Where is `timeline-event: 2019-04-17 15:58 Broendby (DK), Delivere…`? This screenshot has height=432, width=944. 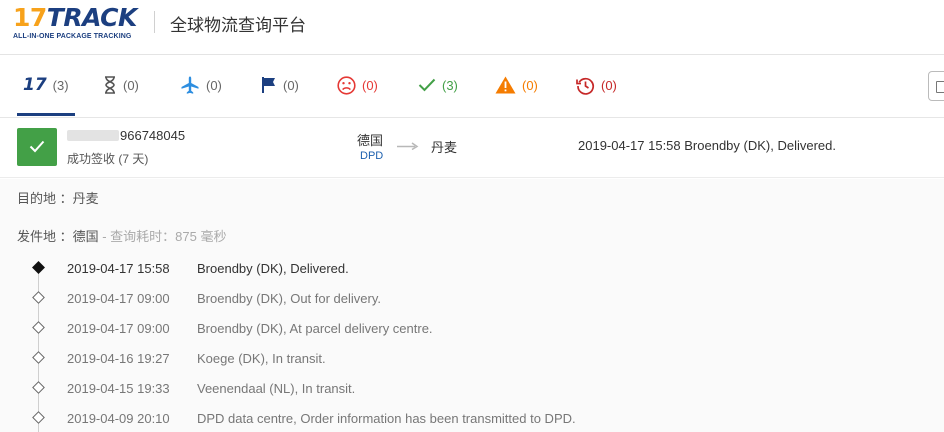
timeline-event: 2019-04-17 15:58 Broendby (DK), Delivere… is located at coordinates (472, 268).